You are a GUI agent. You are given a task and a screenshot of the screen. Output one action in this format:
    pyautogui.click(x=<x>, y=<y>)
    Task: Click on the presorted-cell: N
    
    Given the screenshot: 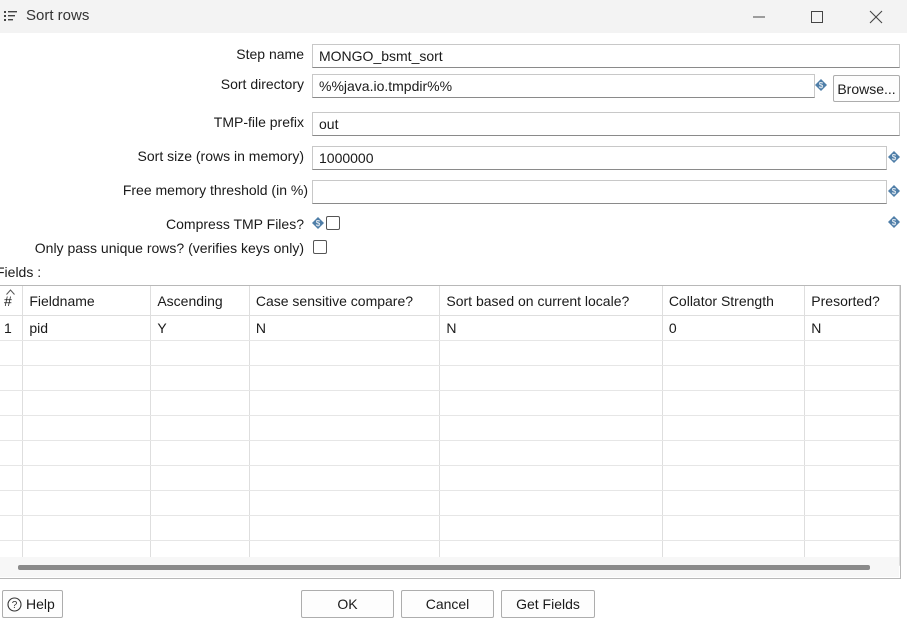 What is the action you would take?
    pyautogui.click(x=852, y=328)
    